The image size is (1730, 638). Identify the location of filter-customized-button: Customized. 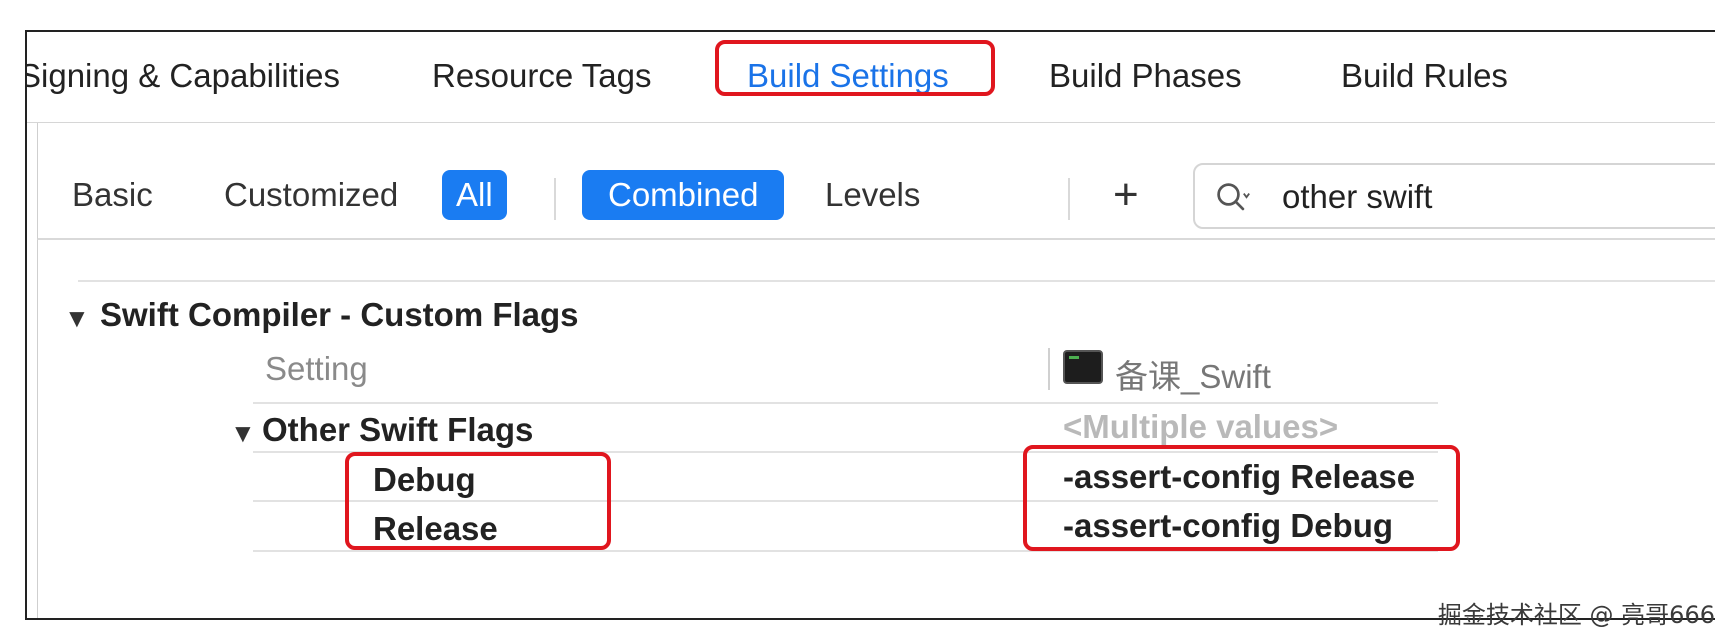
(311, 195).